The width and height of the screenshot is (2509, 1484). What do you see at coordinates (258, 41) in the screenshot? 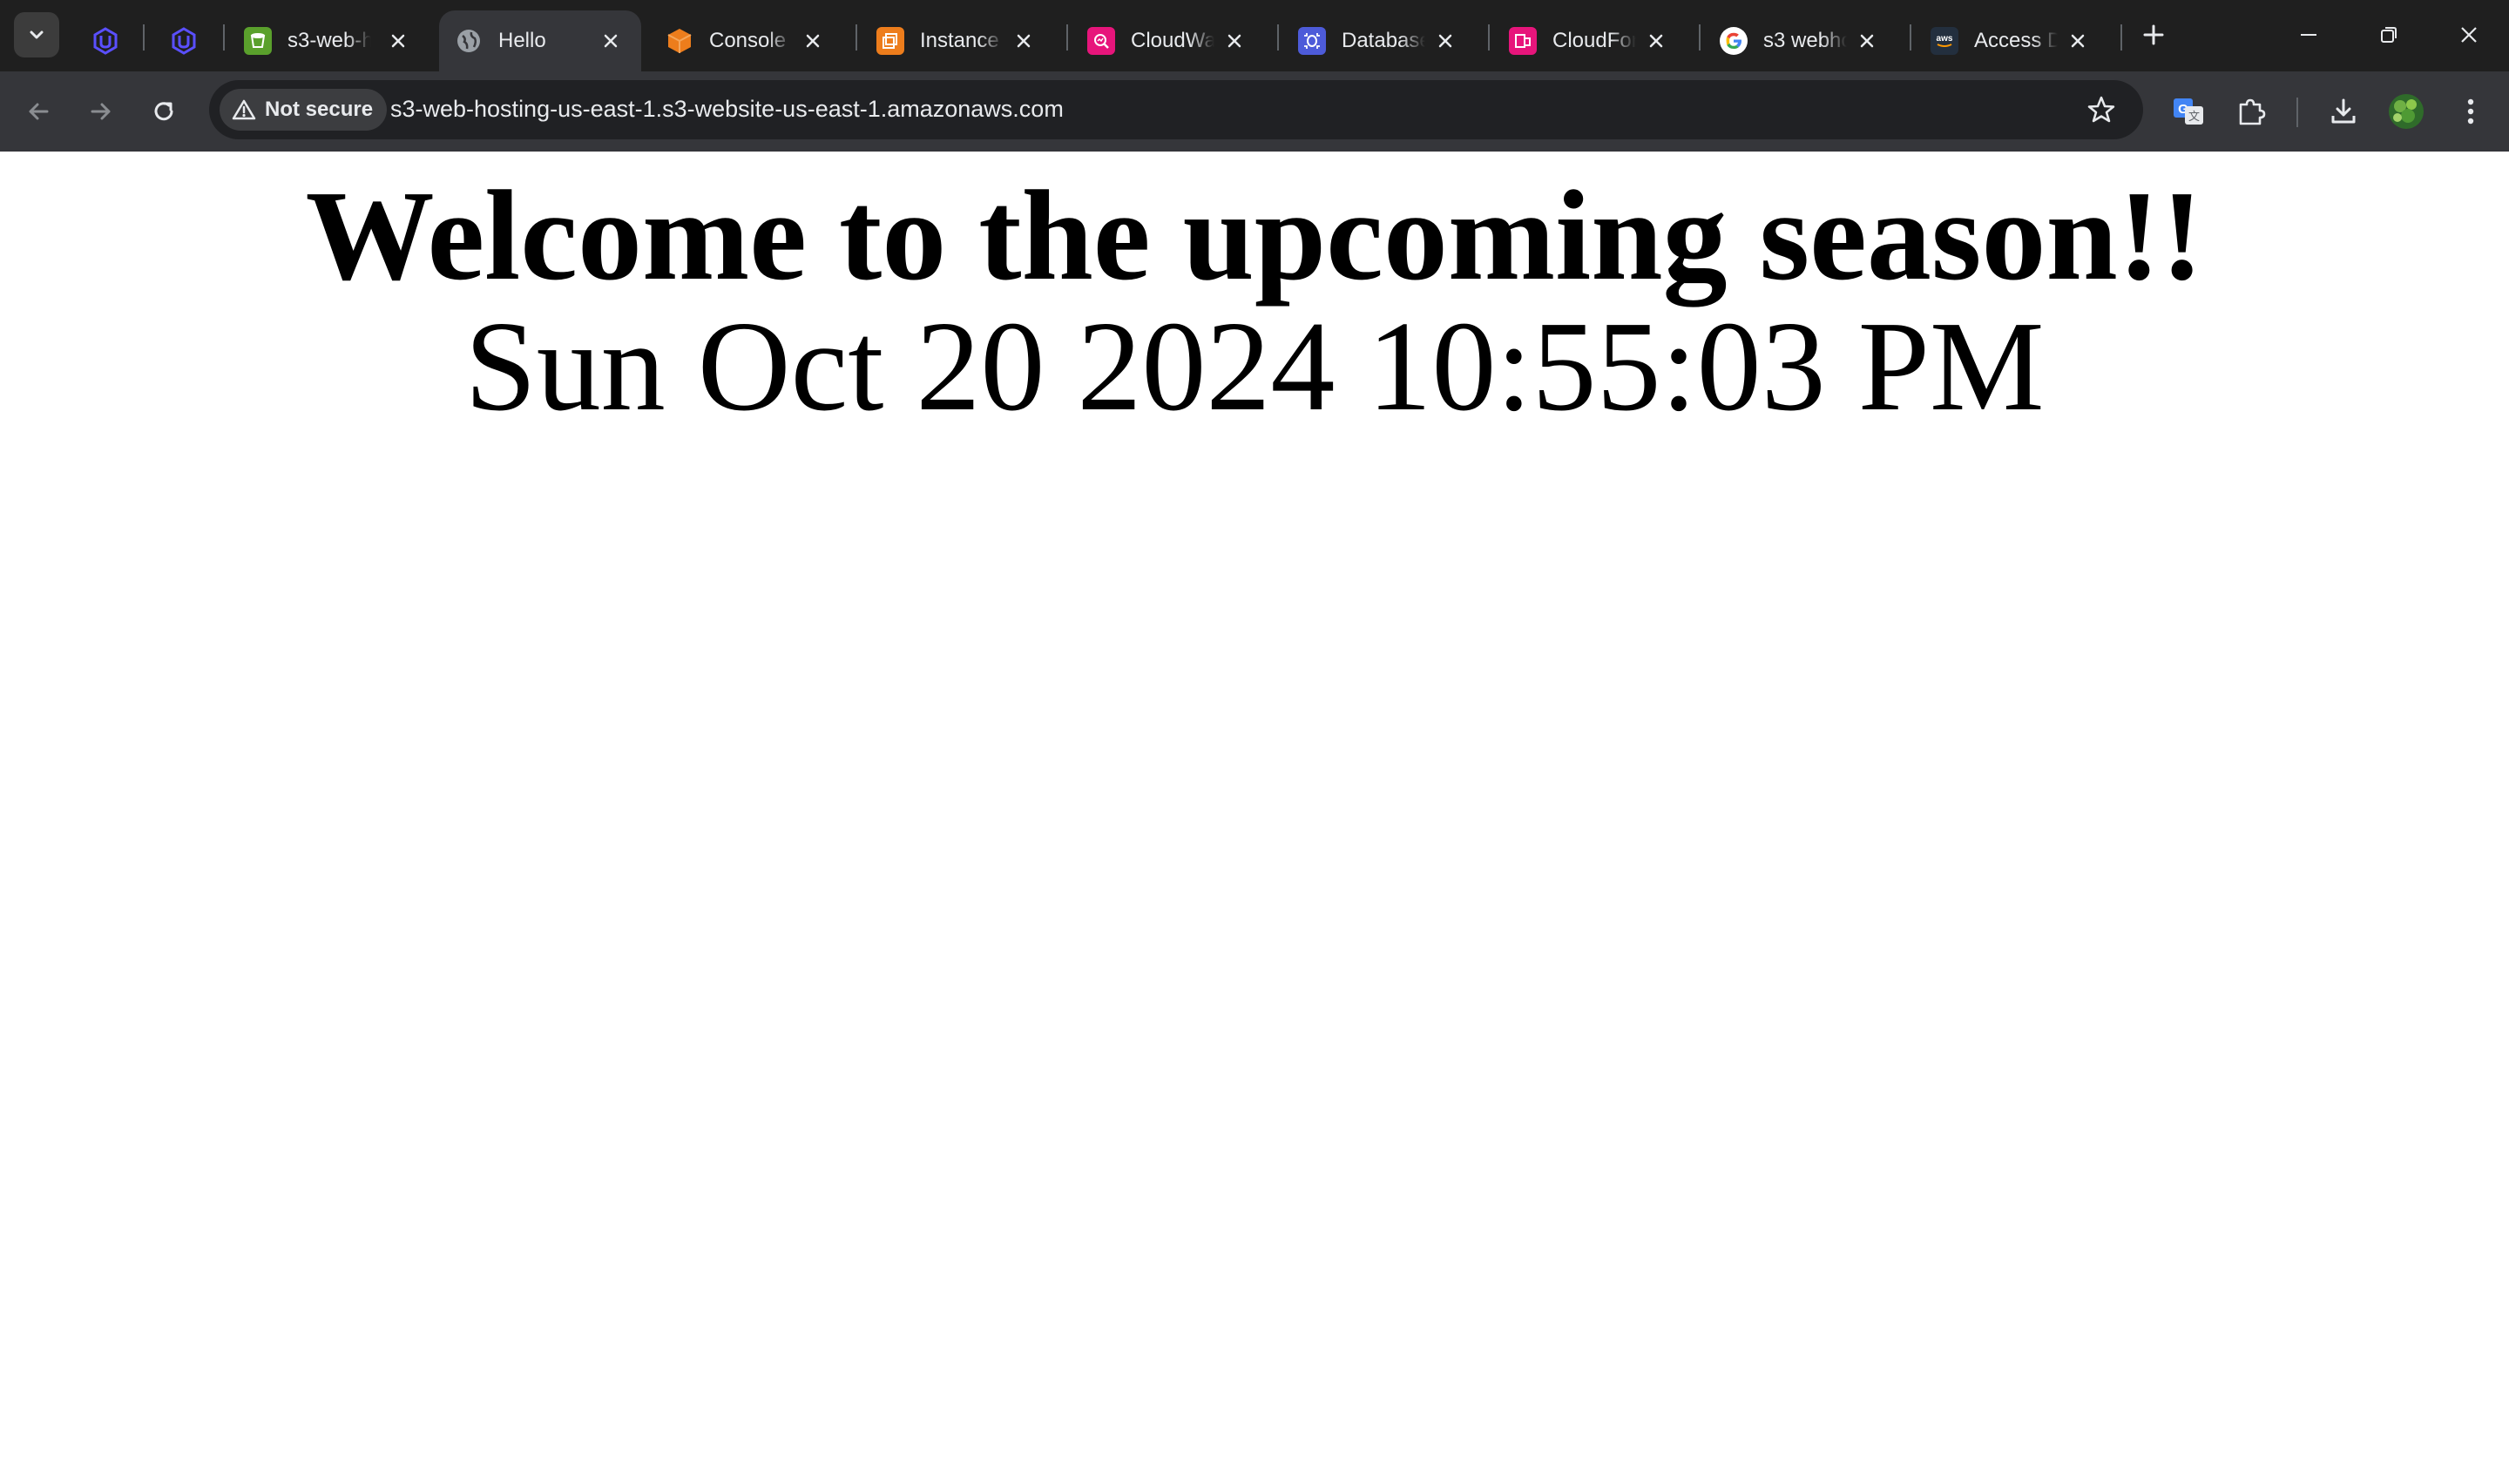
I see `s3-bucket-icon` at bounding box center [258, 41].